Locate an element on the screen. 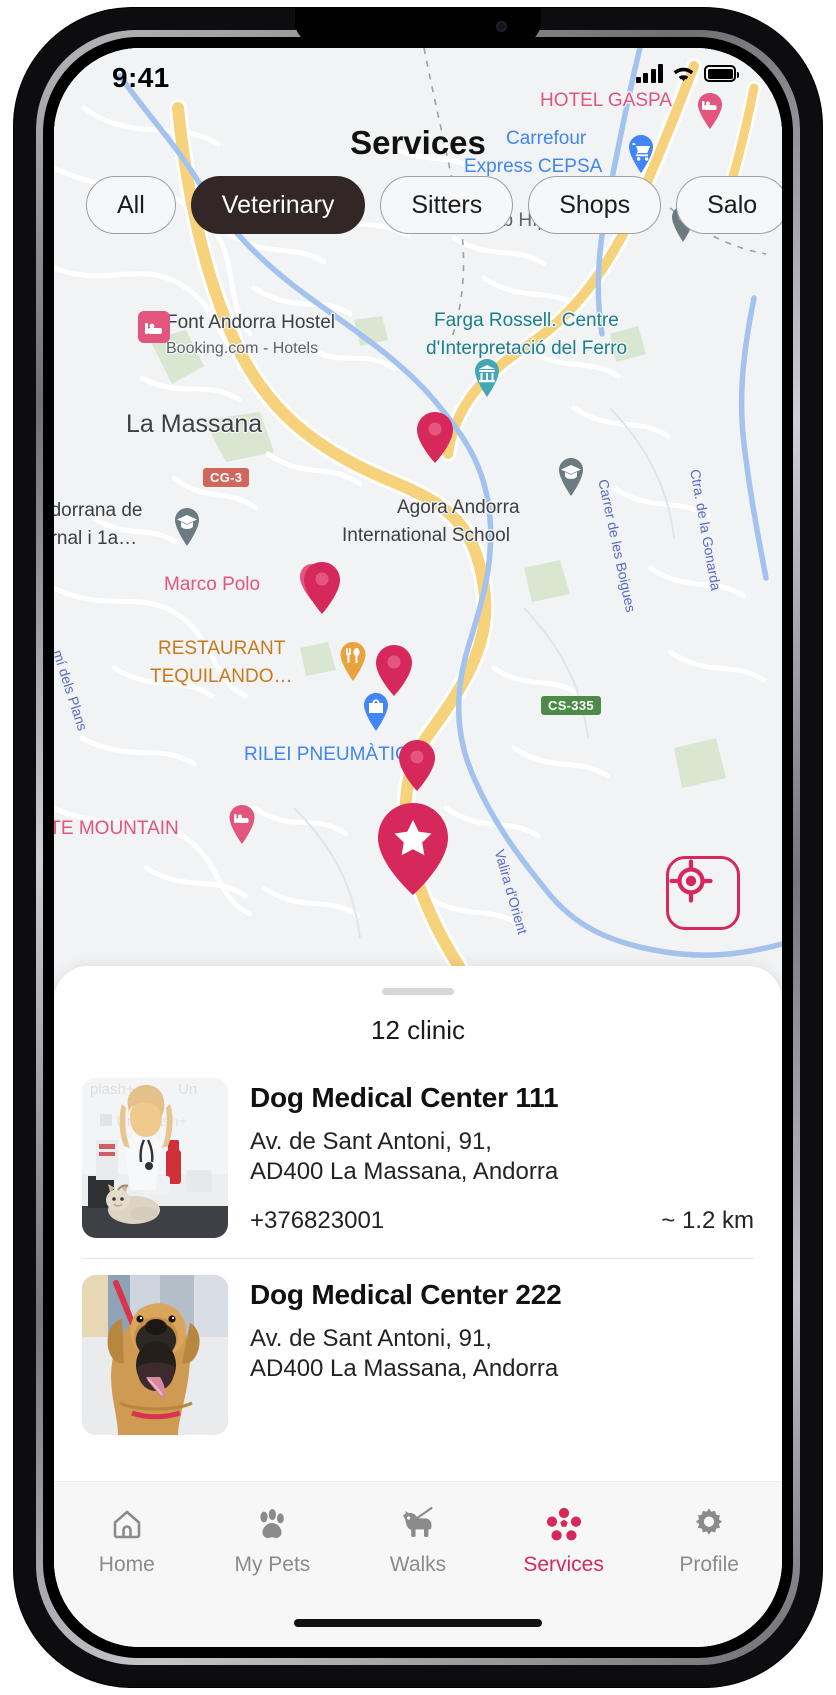  clinic-name: Dog Medical Center 222 is located at coordinates (406, 1294).